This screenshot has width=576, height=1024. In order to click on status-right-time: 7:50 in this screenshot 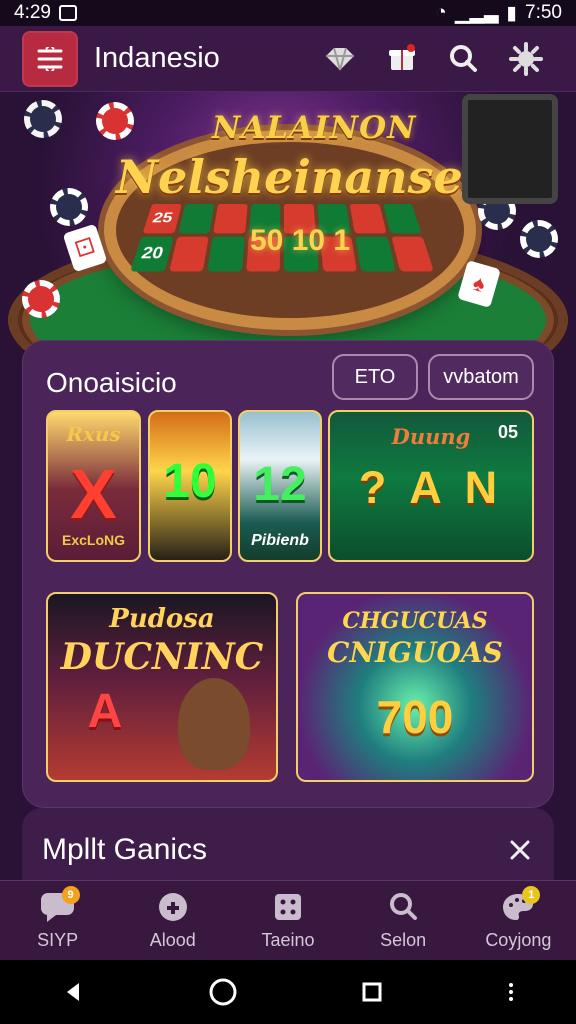, I will do `click(543, 13)`.